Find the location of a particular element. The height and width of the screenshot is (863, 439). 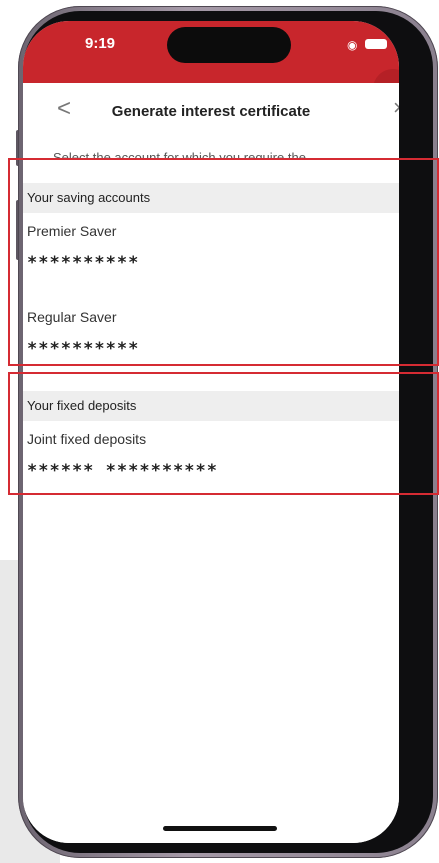

account-number: ****** ********** is located at coordinates (122, 471).